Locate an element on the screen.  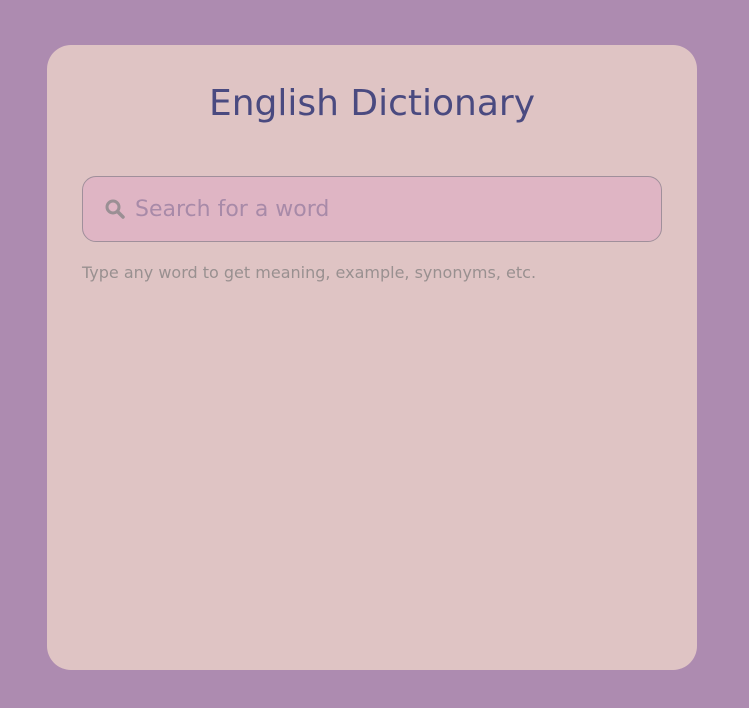
search-box is located at coordinates (372, 209).